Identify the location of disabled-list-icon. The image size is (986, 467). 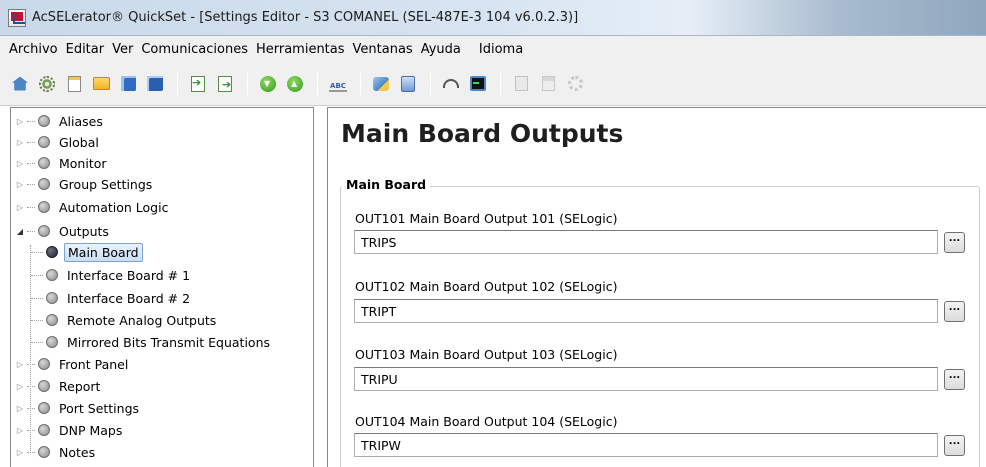
(548, 83).